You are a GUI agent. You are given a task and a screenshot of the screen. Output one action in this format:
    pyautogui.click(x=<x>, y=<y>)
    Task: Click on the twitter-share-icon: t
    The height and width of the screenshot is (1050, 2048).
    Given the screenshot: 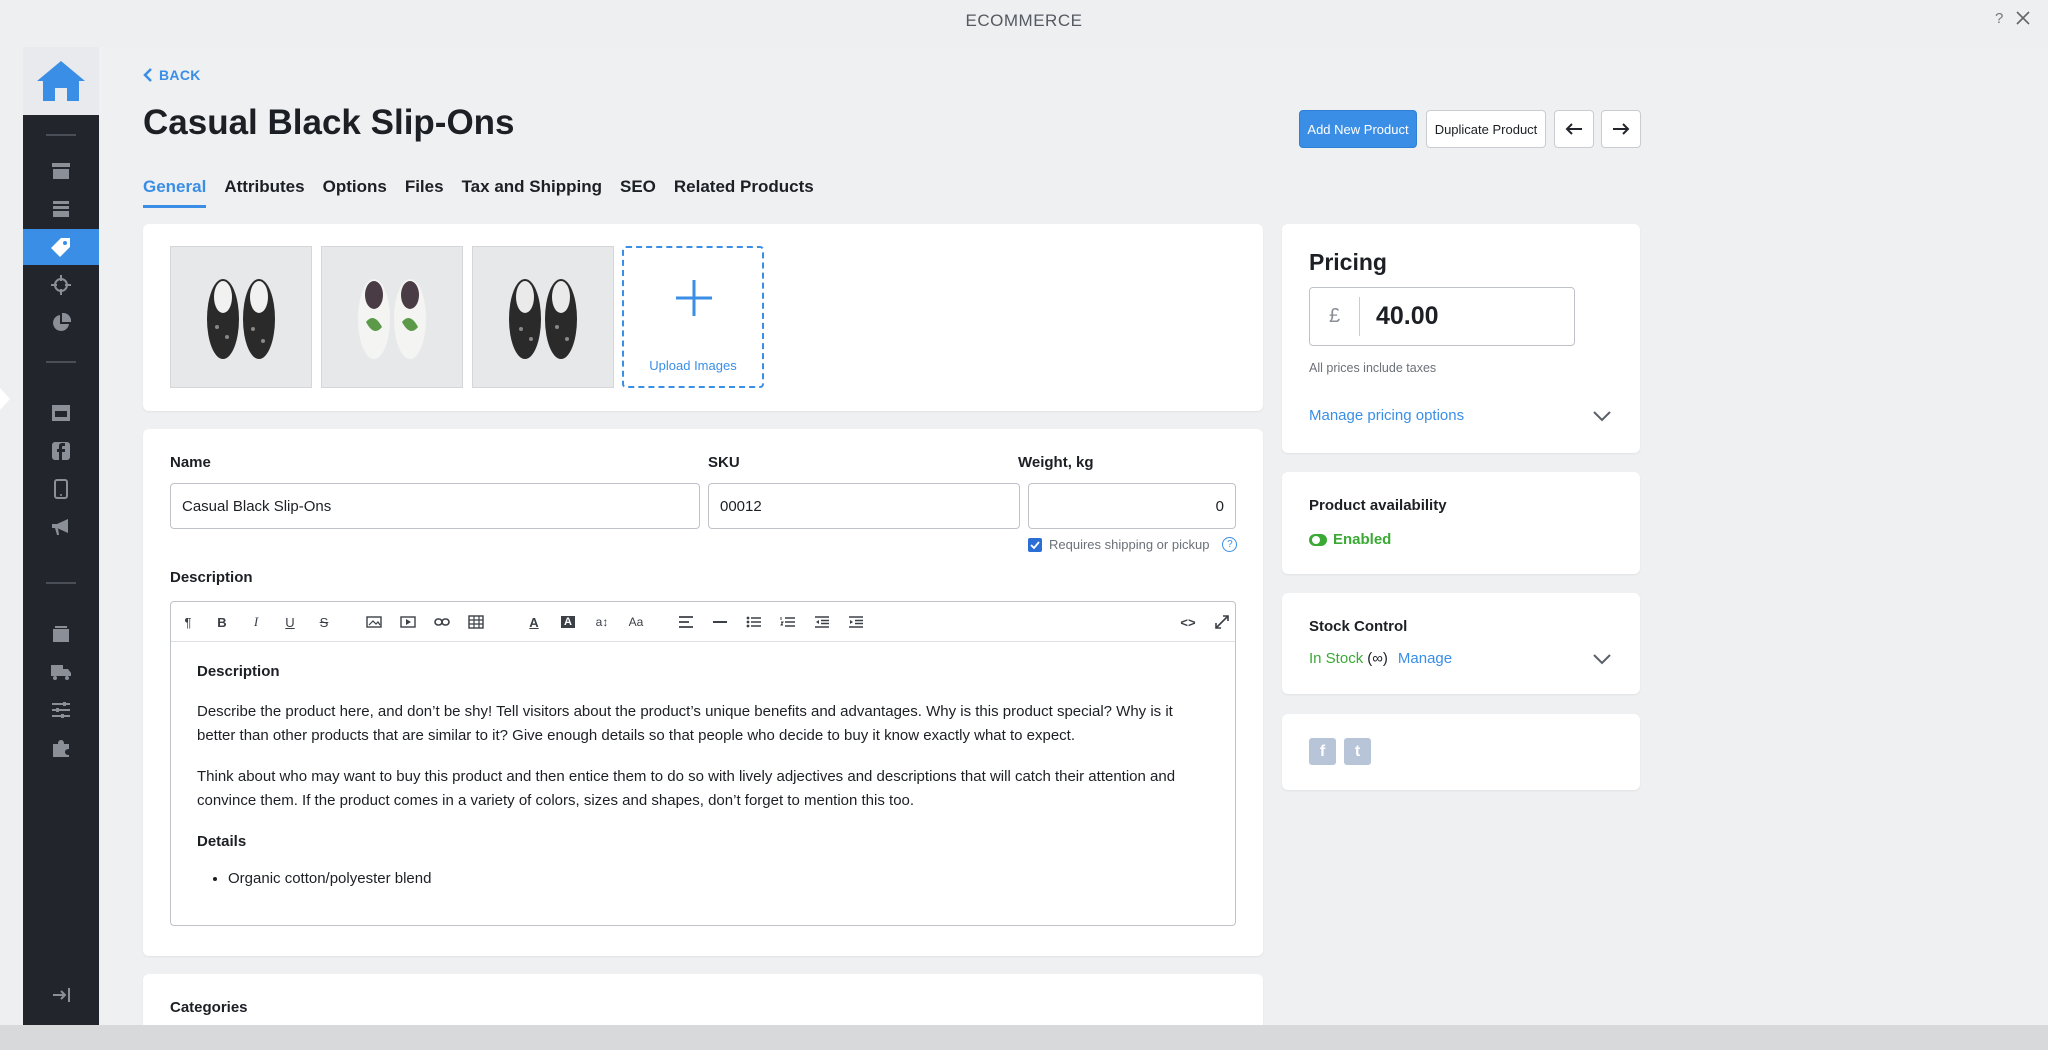 What is the action you would take?
    pyautogui.click(x=1357, y=751)
    